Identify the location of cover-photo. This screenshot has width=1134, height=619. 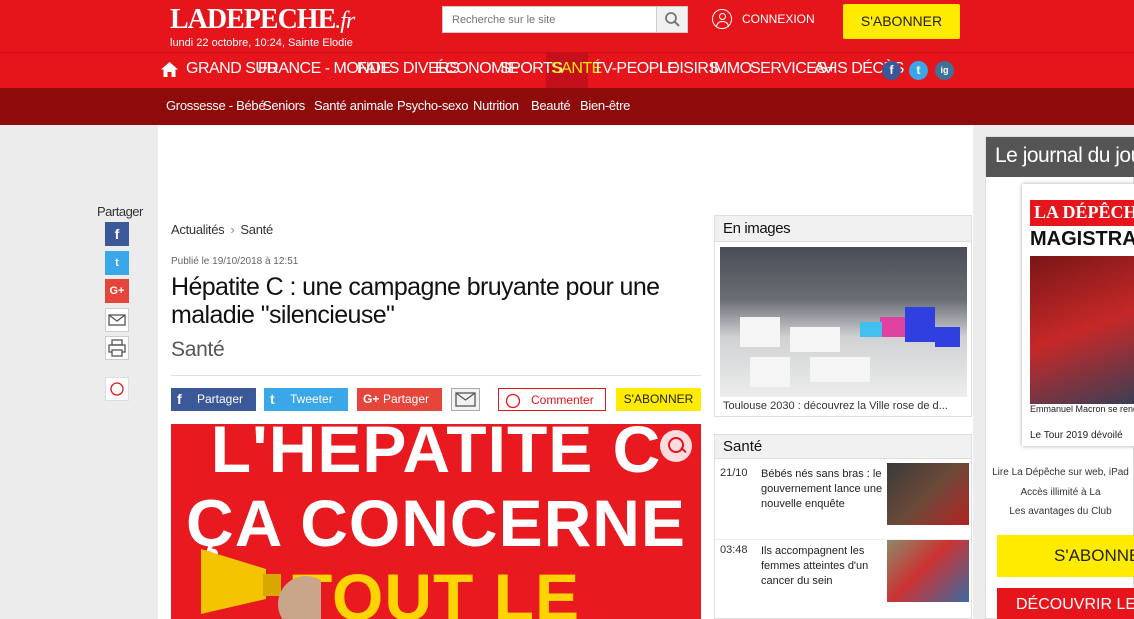
(1082, 330).